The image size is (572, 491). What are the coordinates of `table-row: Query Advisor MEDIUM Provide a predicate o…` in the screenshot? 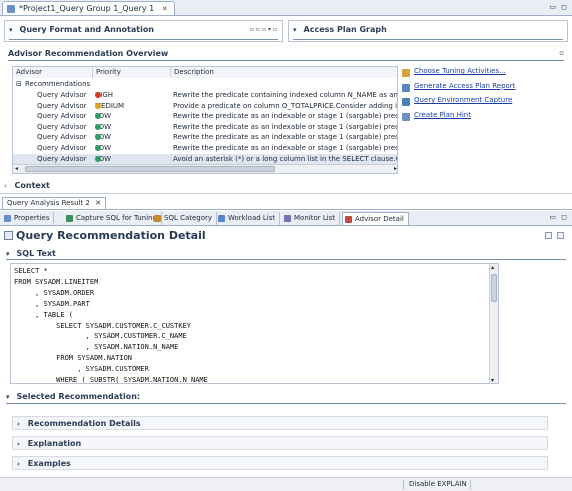 It's located at (205, 106).